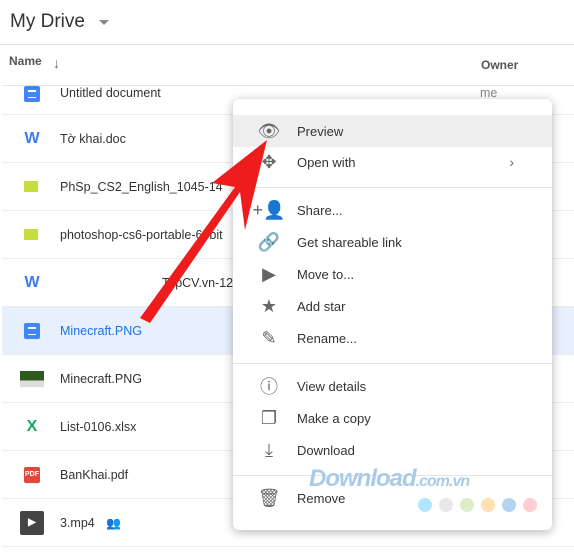  What do you see at coordinates (269, 209) in the screenshot?
I see `add-person-icon: +👤` at bounding box center [269, 209].